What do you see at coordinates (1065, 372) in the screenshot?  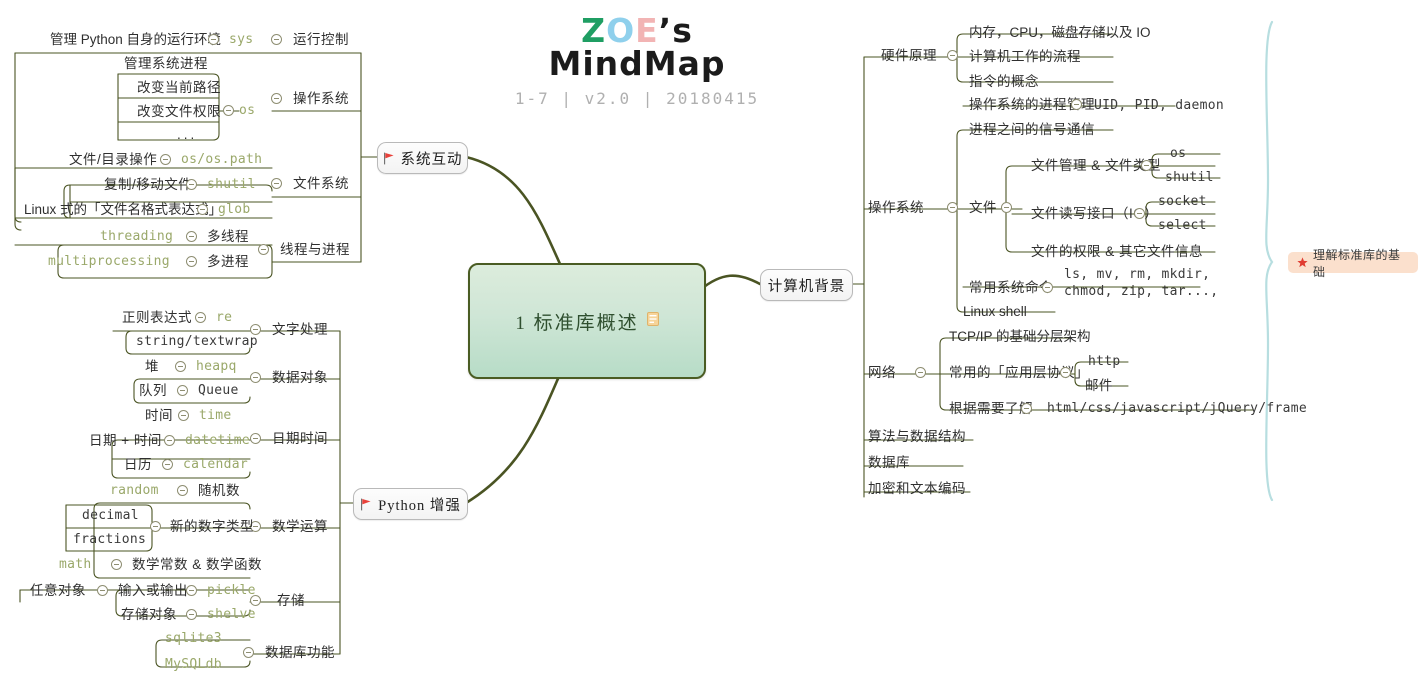 I see `toggle-application-layer-protocols` at bounding box center [1065, 372].